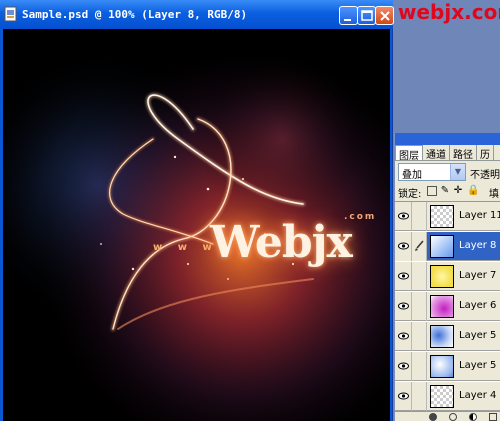 This screenshot has height=421, width=500. Describe the element at coordinates (478, 275) in the screenshot. I see `layer-name: Layer 7` at that location.